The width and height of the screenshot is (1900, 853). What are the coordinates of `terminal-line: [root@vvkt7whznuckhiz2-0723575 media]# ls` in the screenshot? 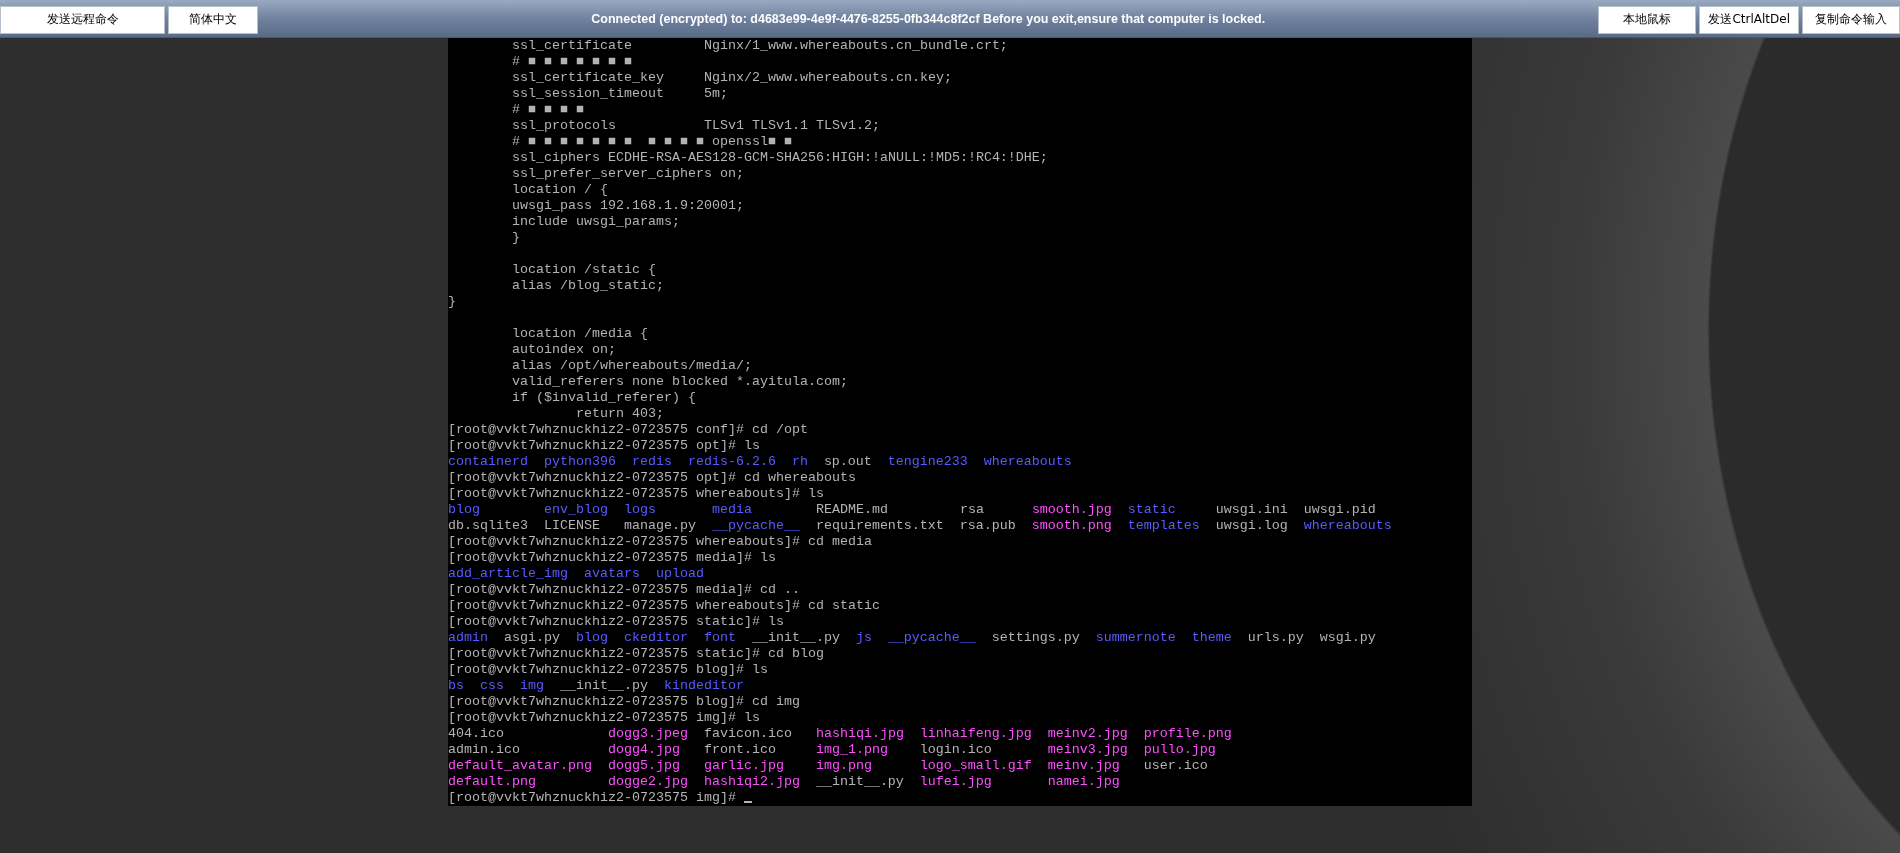 It's located at (612, 558).